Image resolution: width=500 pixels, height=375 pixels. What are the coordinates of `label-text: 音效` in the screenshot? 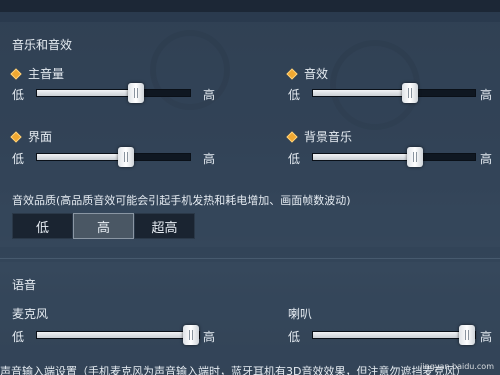 It's located at (316, 74).